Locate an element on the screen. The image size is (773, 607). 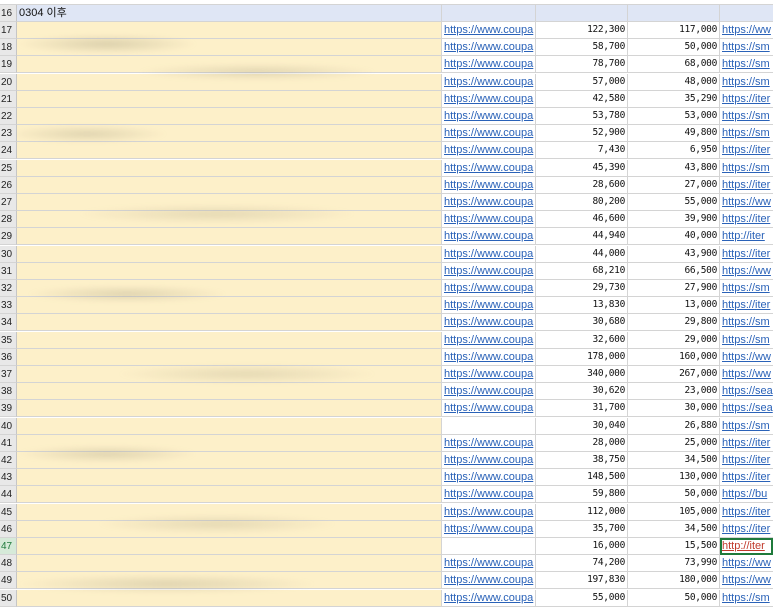
sale-price-cell: 49,800 is located at coordinates (674, 134).